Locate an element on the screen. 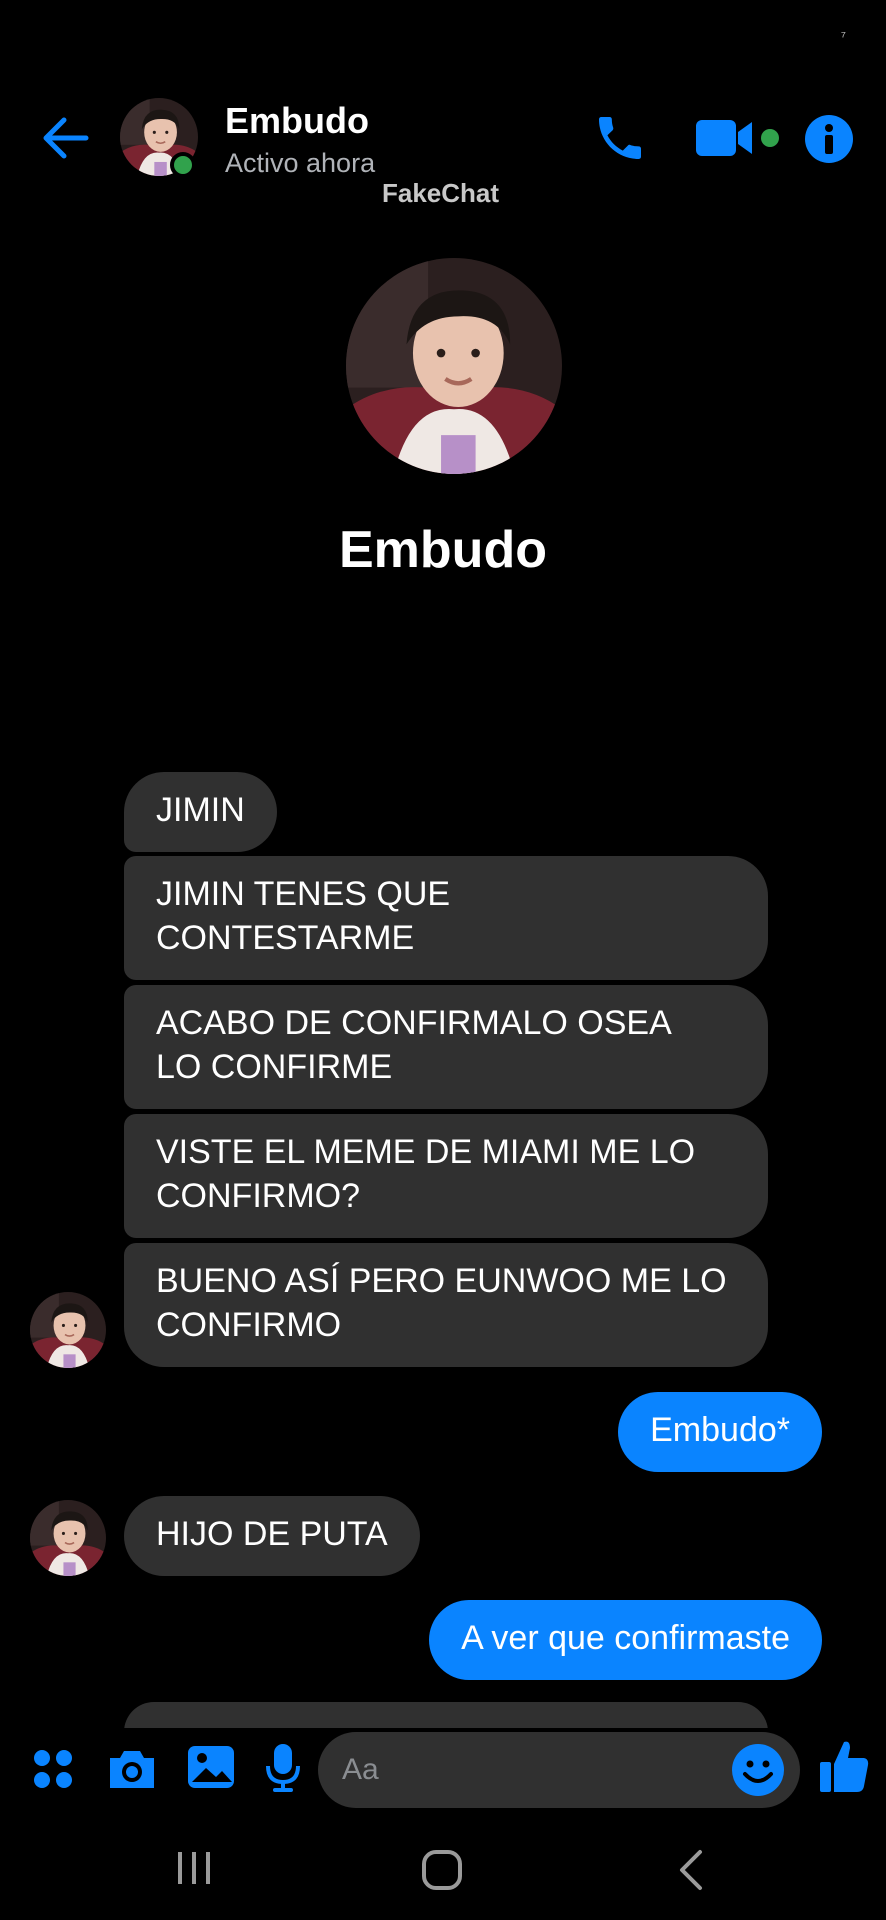 This screenshot has width=886, height=1920. message-bubble: JIMIN TENES QUE CONTESTARME is located at coordinates (446, 918).